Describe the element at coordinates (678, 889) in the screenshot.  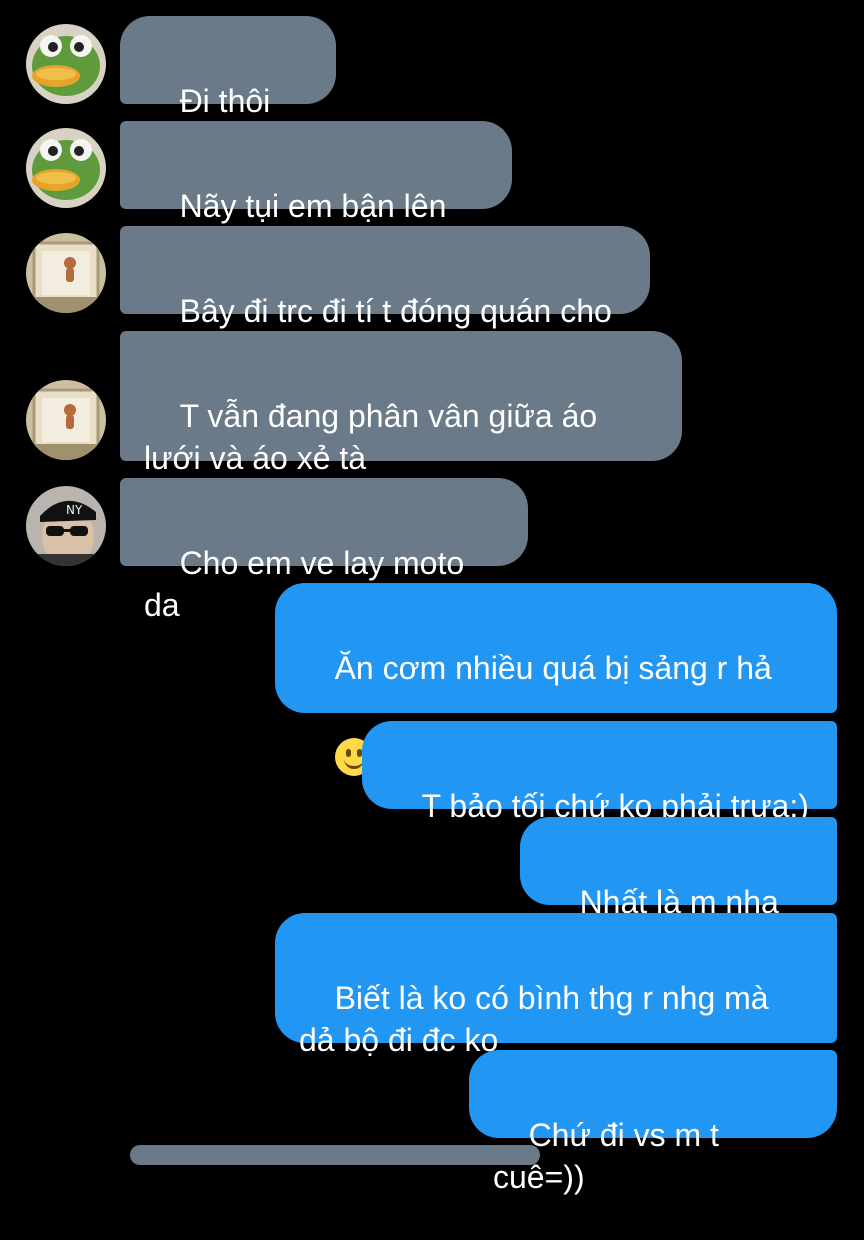
I see `message-bubble: Nhất là m nha Tú` at that location.